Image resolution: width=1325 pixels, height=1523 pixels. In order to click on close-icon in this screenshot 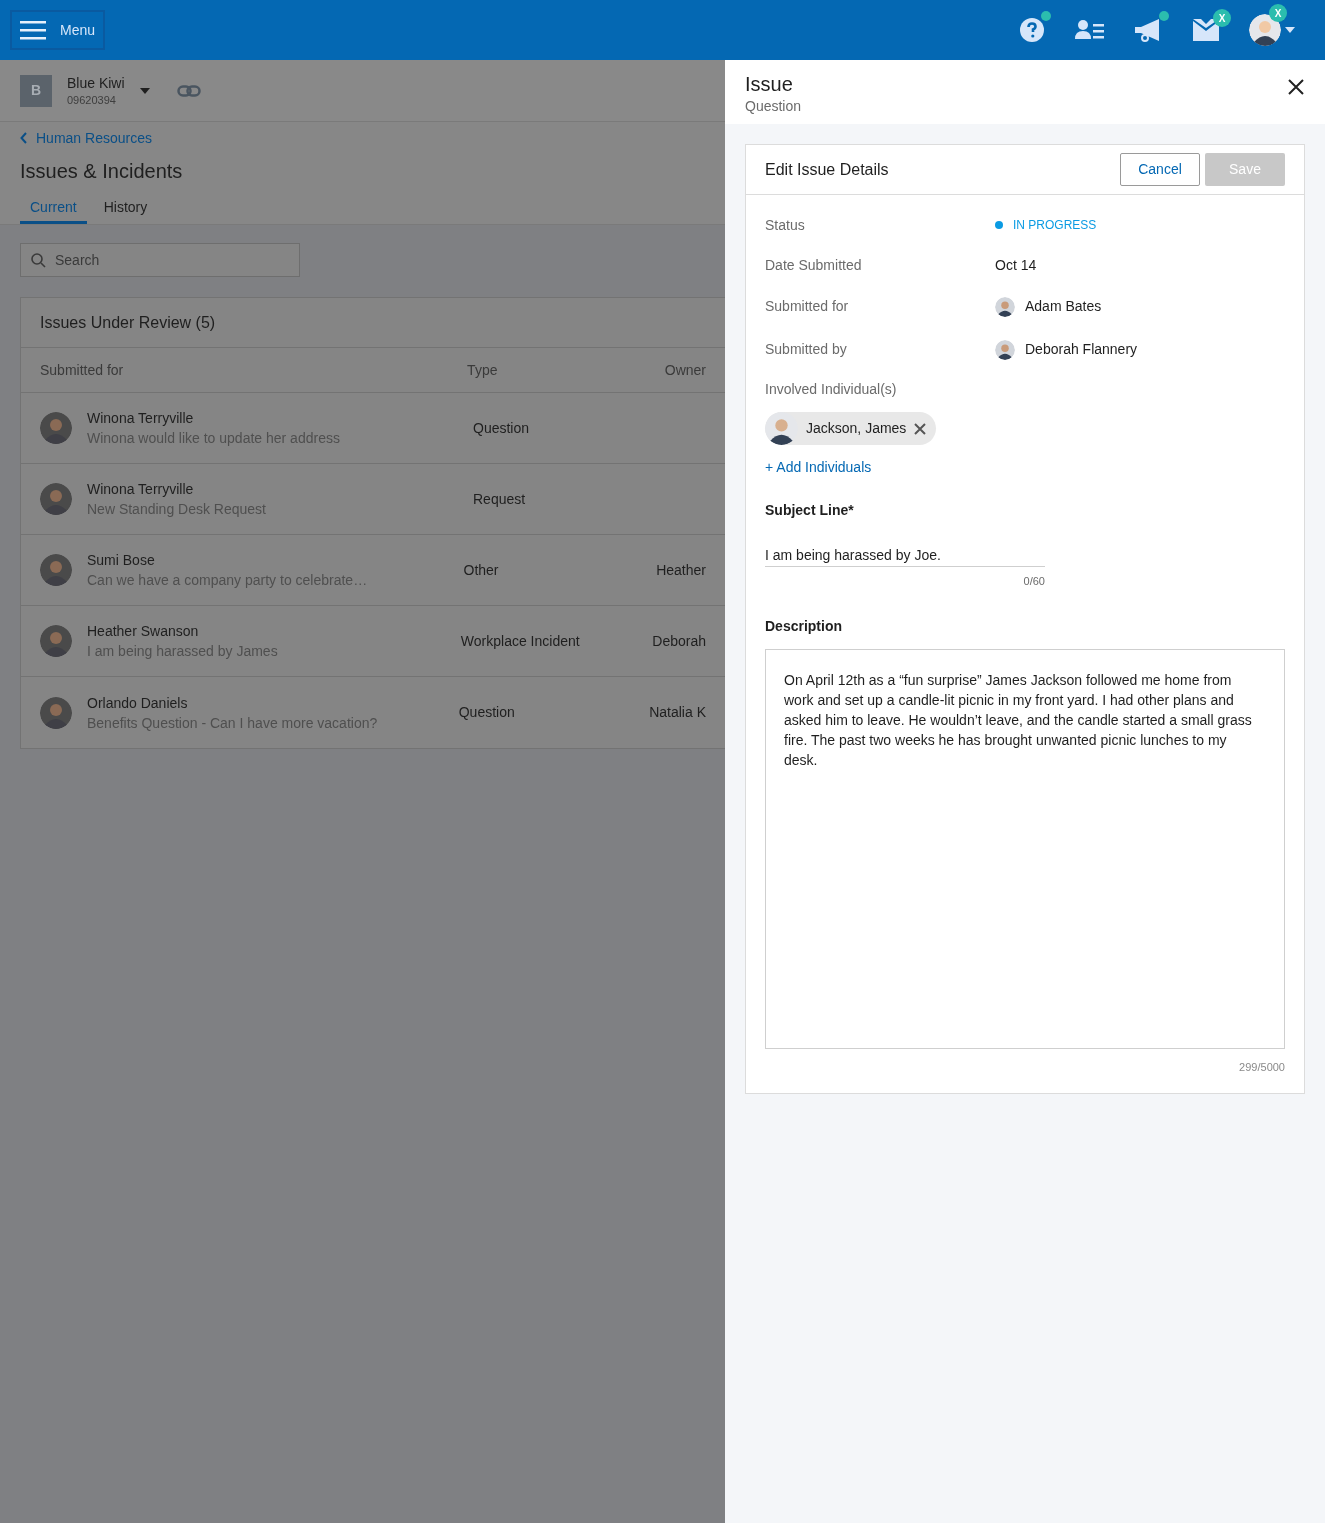, I will do `click(1296, 87)`.